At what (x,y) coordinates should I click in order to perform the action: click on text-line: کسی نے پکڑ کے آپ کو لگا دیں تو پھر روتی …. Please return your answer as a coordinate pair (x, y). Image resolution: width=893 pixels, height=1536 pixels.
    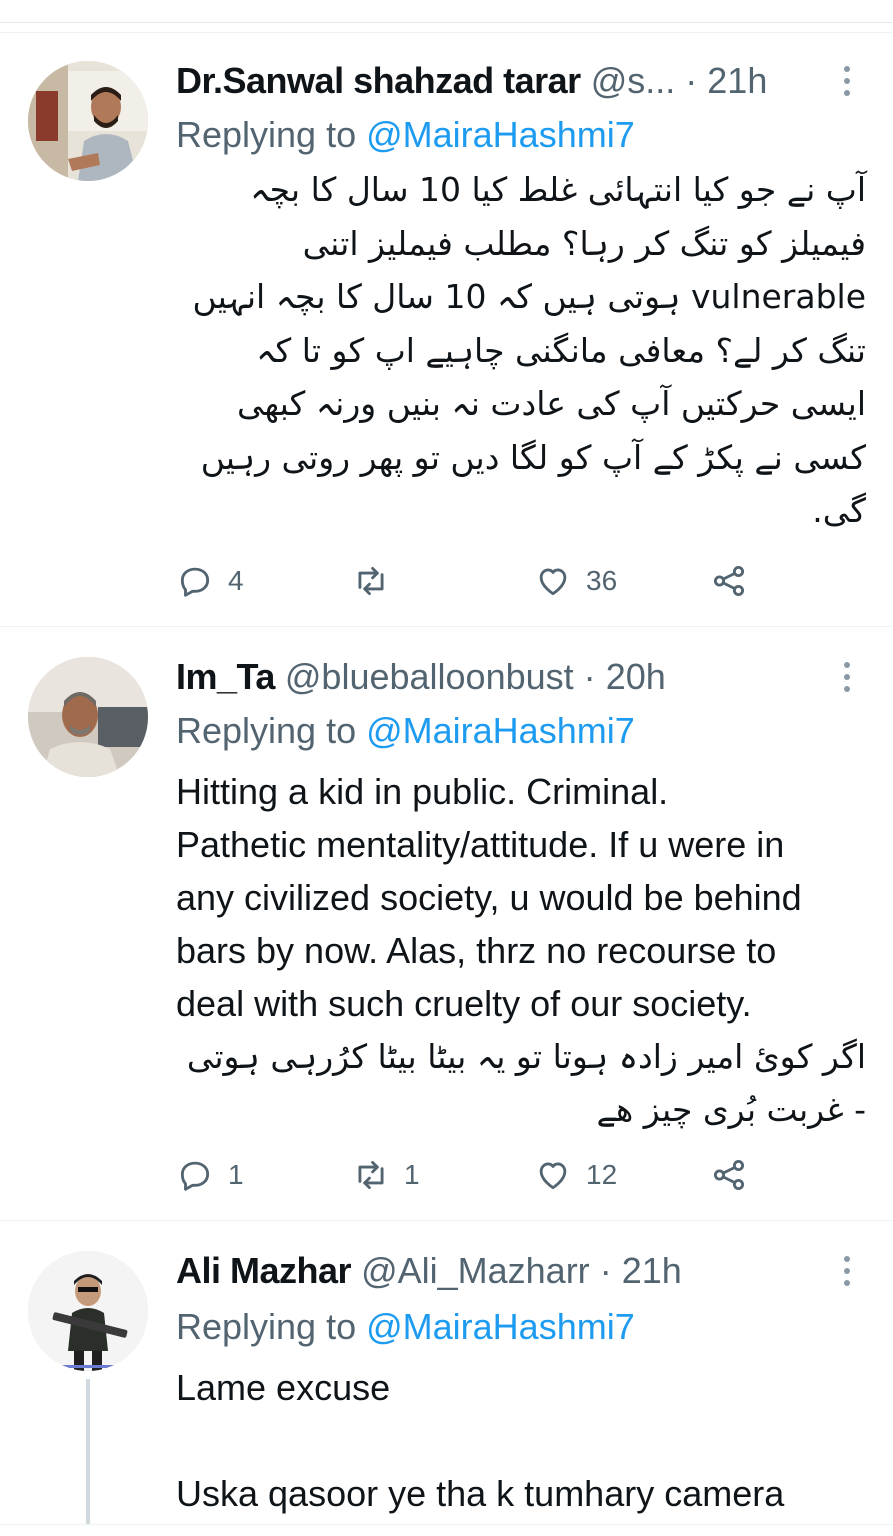
    Looking at the image, I should click on (533, 457).